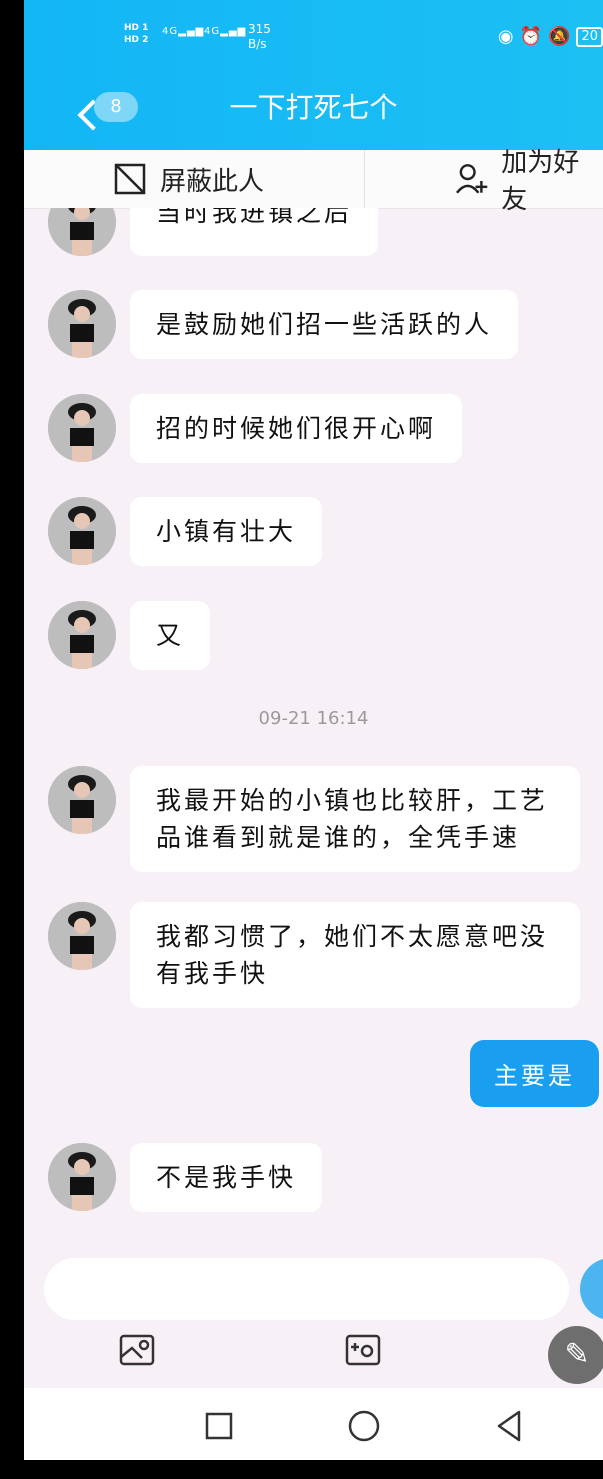 The image size is (603, 1479). Describe the element at coordinates (313, 35) in the screenshot. I see `status-bar: HD 1 HD 2 4G▂▄▆ 4G▂▄▆ 315 B/s ◉ ⏰ 🔕 20` at that location.